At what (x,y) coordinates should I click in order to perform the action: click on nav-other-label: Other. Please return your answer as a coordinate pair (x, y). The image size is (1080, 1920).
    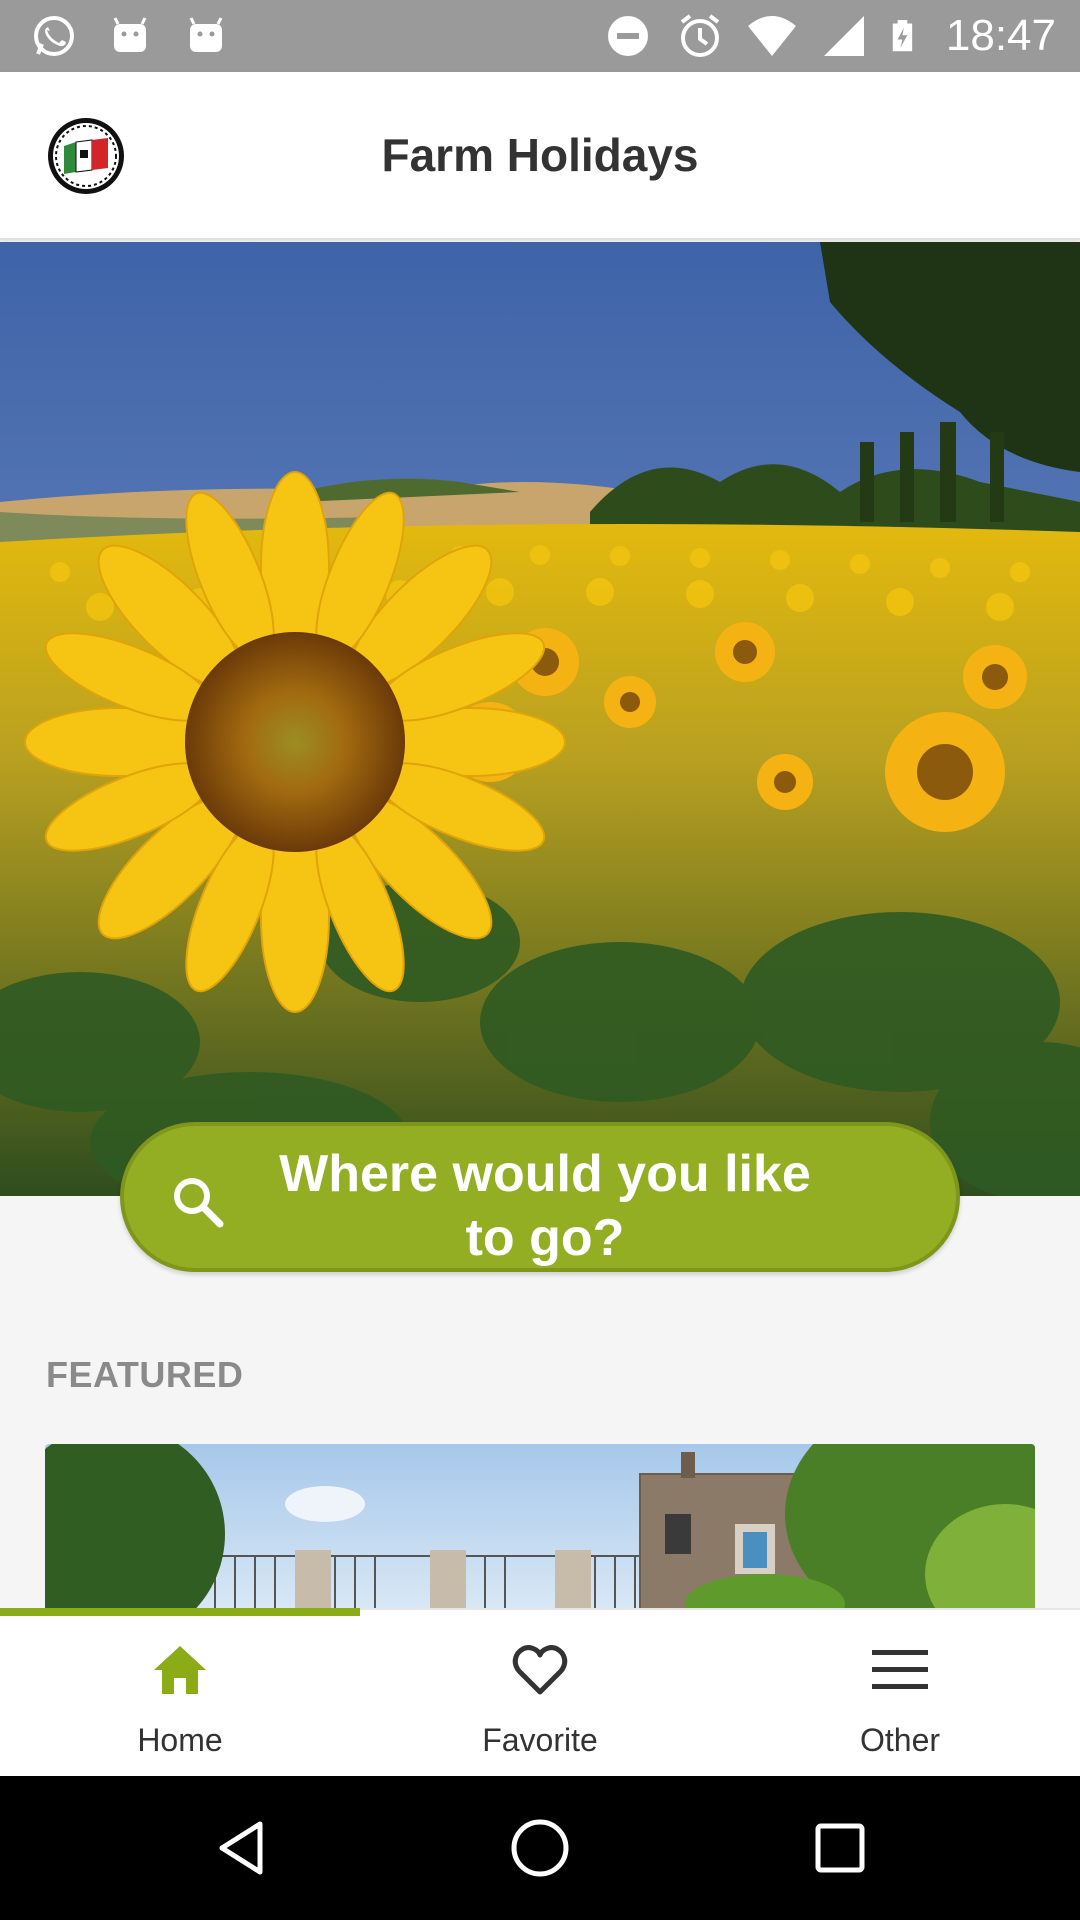
    Looking at the image, I should click on (900, 1740).